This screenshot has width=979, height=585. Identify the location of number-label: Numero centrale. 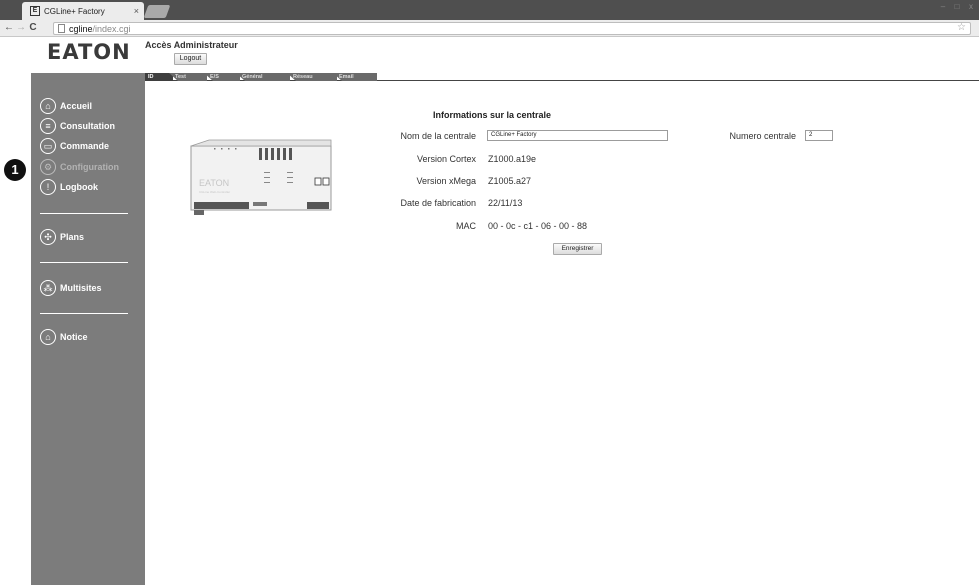
(762, 136).